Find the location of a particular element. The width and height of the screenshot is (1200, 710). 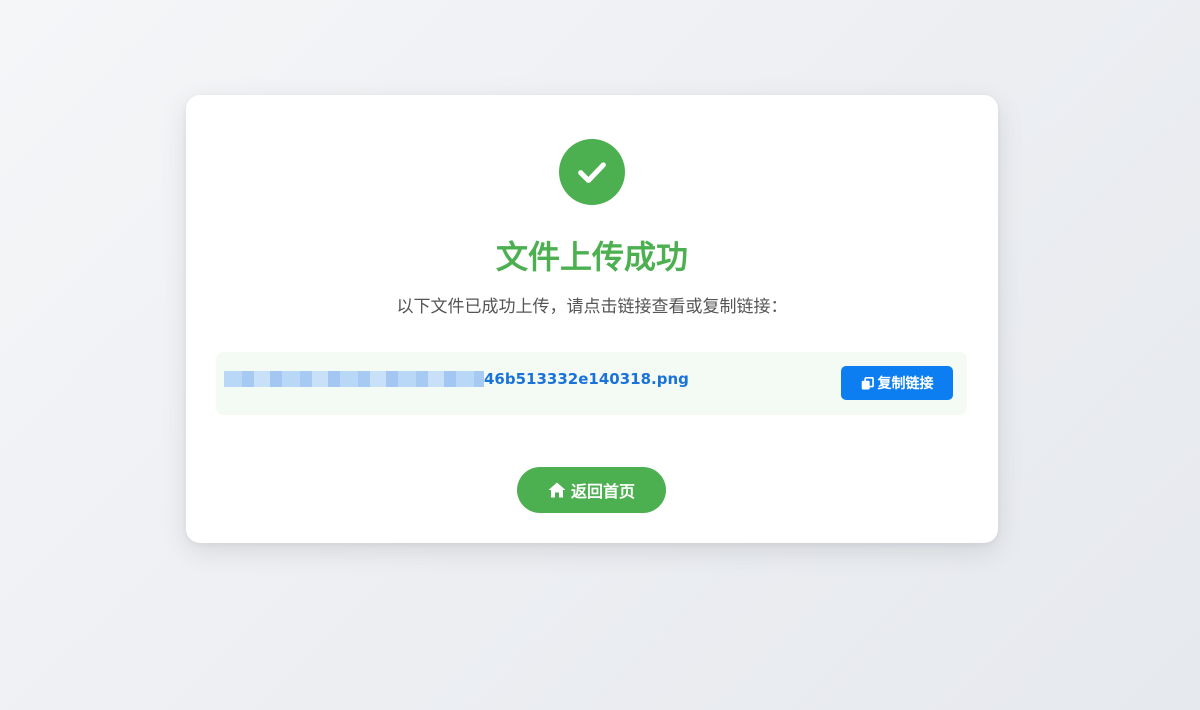

page-title: 文件上传成功 is located at coordinates (591, 257).